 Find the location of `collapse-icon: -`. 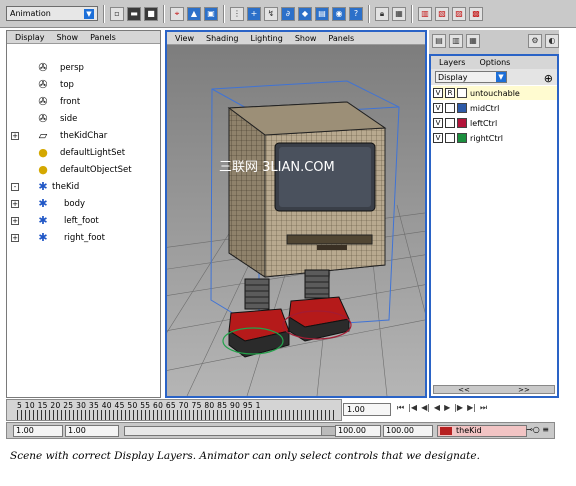

collapse-icon: - is located at coordinates (15, 186).